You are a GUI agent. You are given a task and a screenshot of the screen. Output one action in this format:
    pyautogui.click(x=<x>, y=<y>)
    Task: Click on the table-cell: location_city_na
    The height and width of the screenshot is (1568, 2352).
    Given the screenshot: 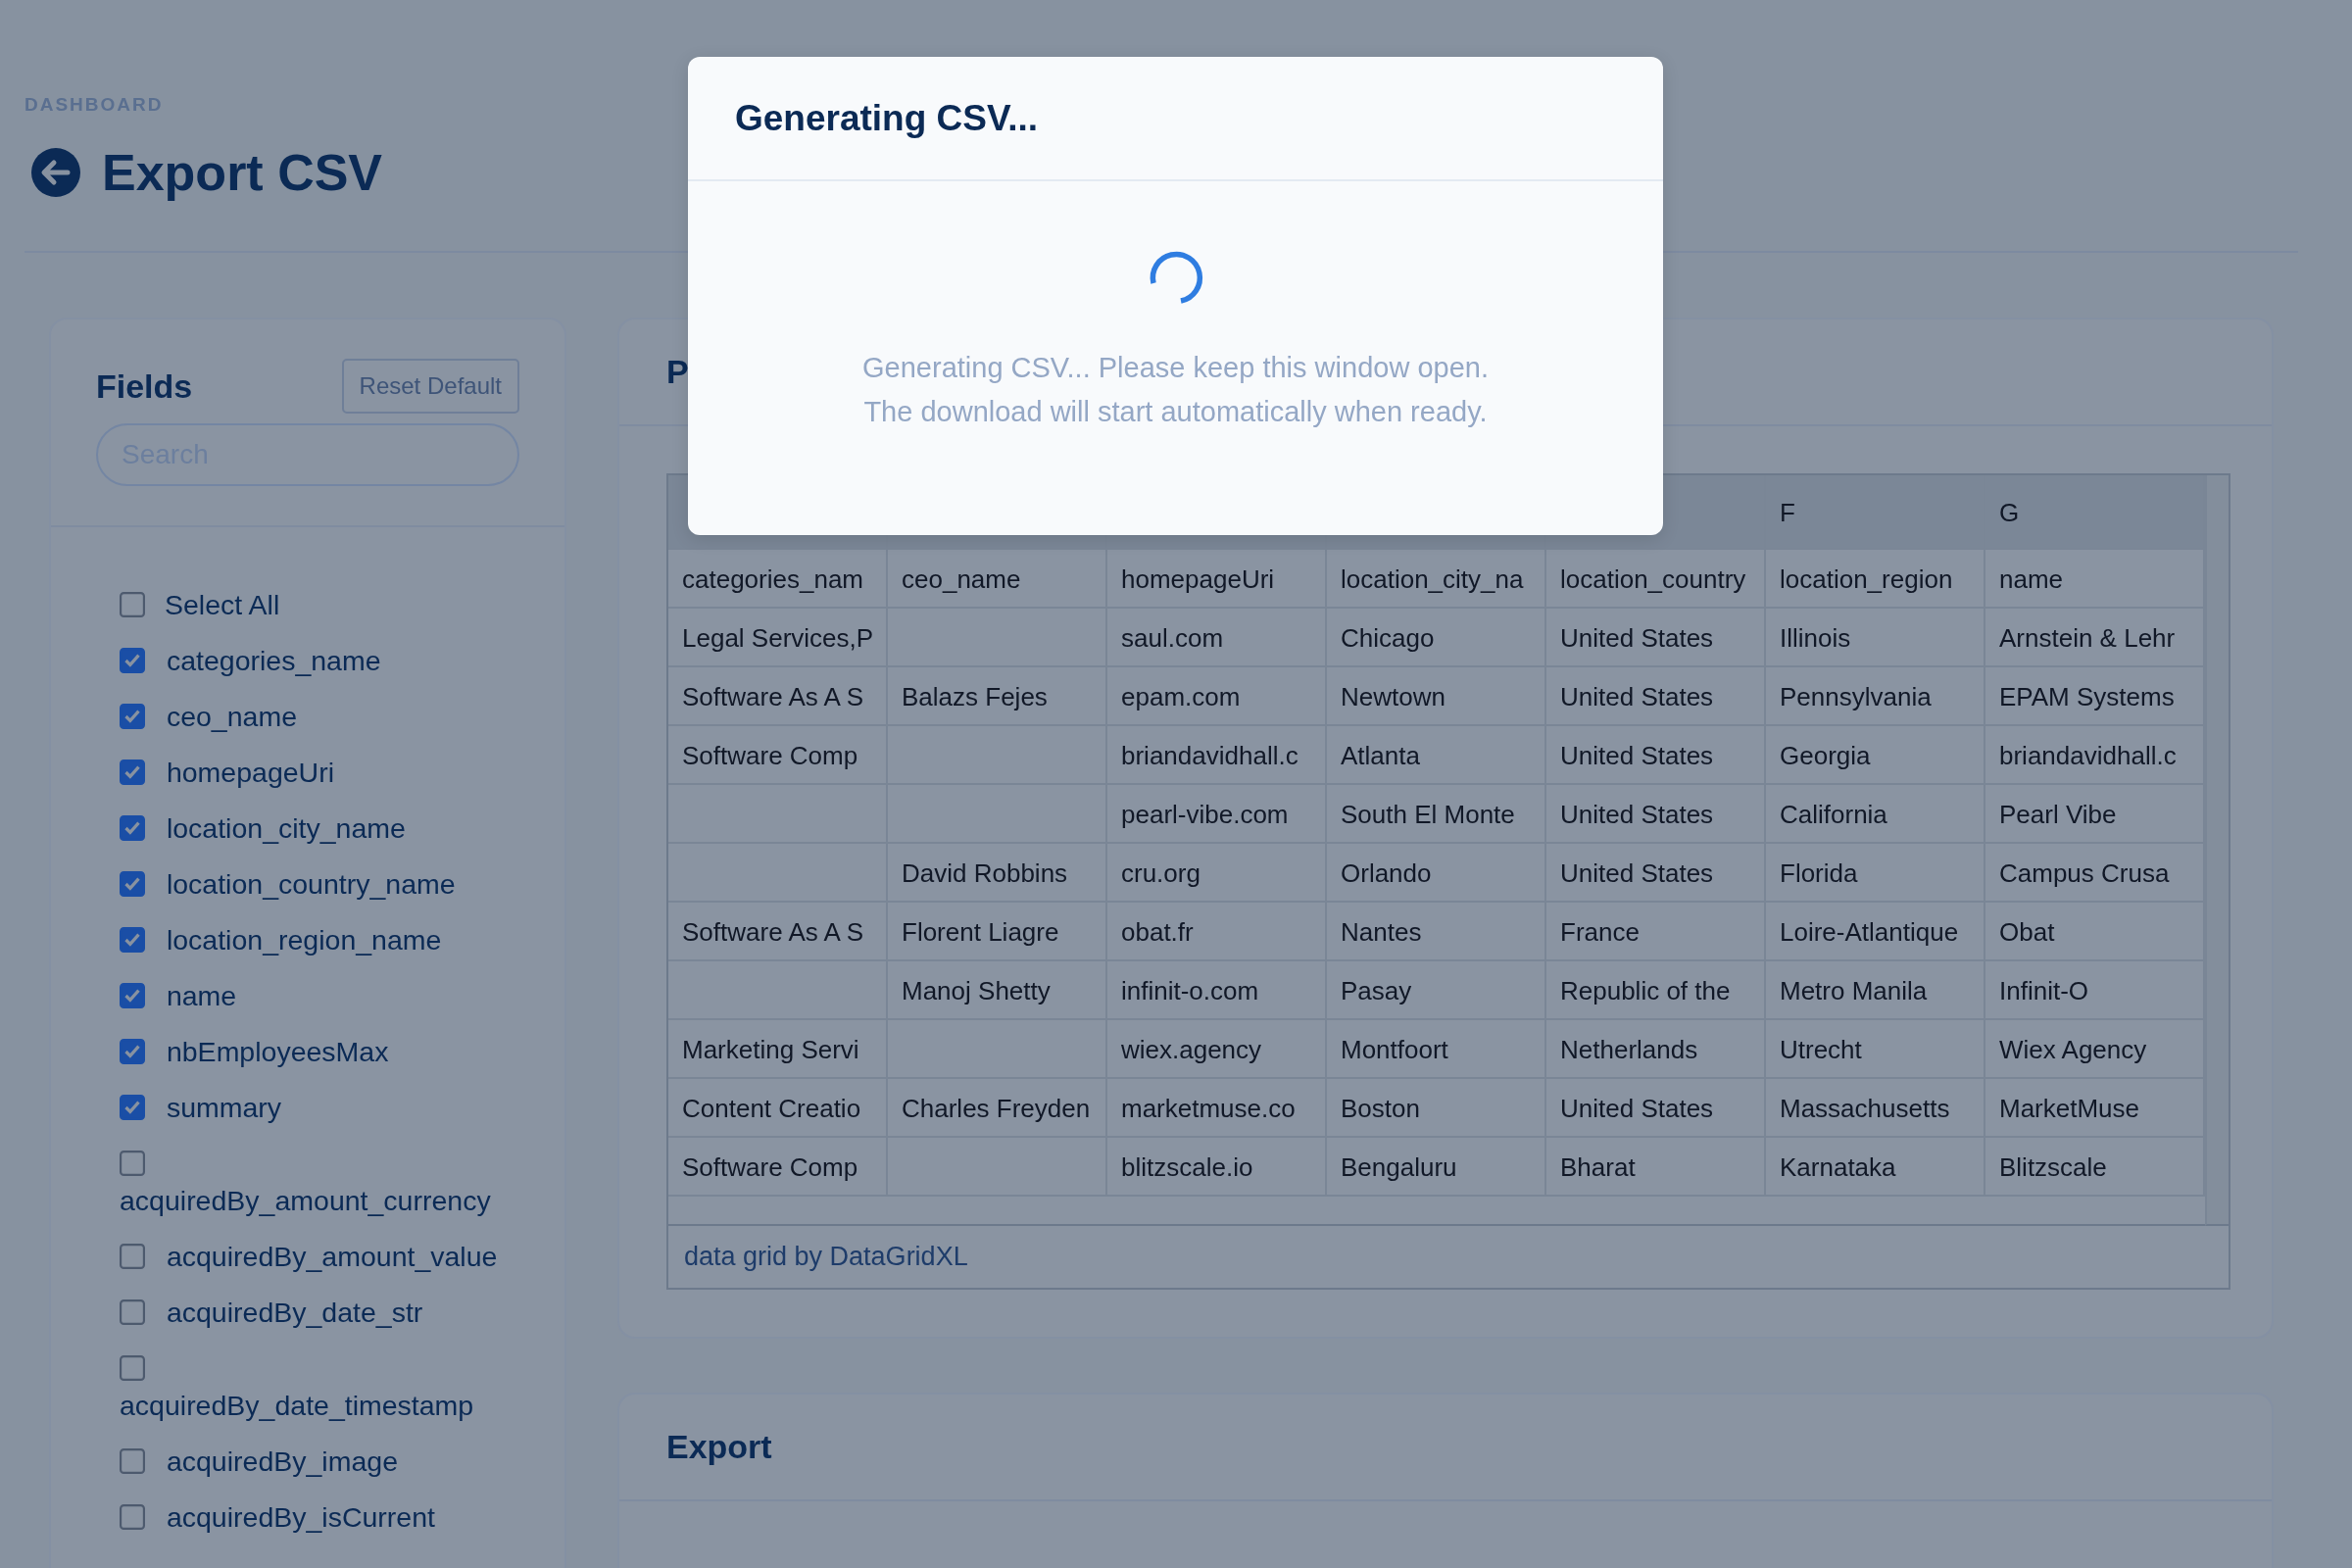 What is the action you would take?
    pyautogui.click(x=1436, y=579)
    